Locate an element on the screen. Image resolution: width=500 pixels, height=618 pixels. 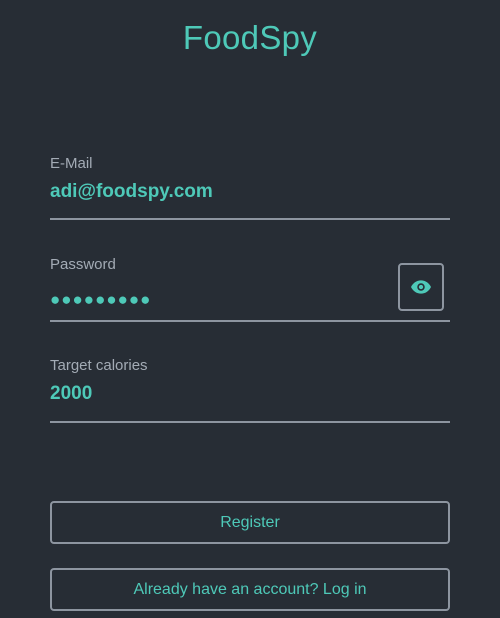
password-input: ●●●●●●●●● is located at coordinates (100, 300).